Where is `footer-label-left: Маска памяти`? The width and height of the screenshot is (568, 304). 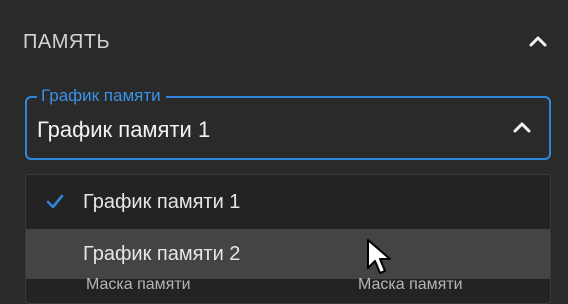
footer-label-left: Маска памяти is located at coordinates (138, 284).